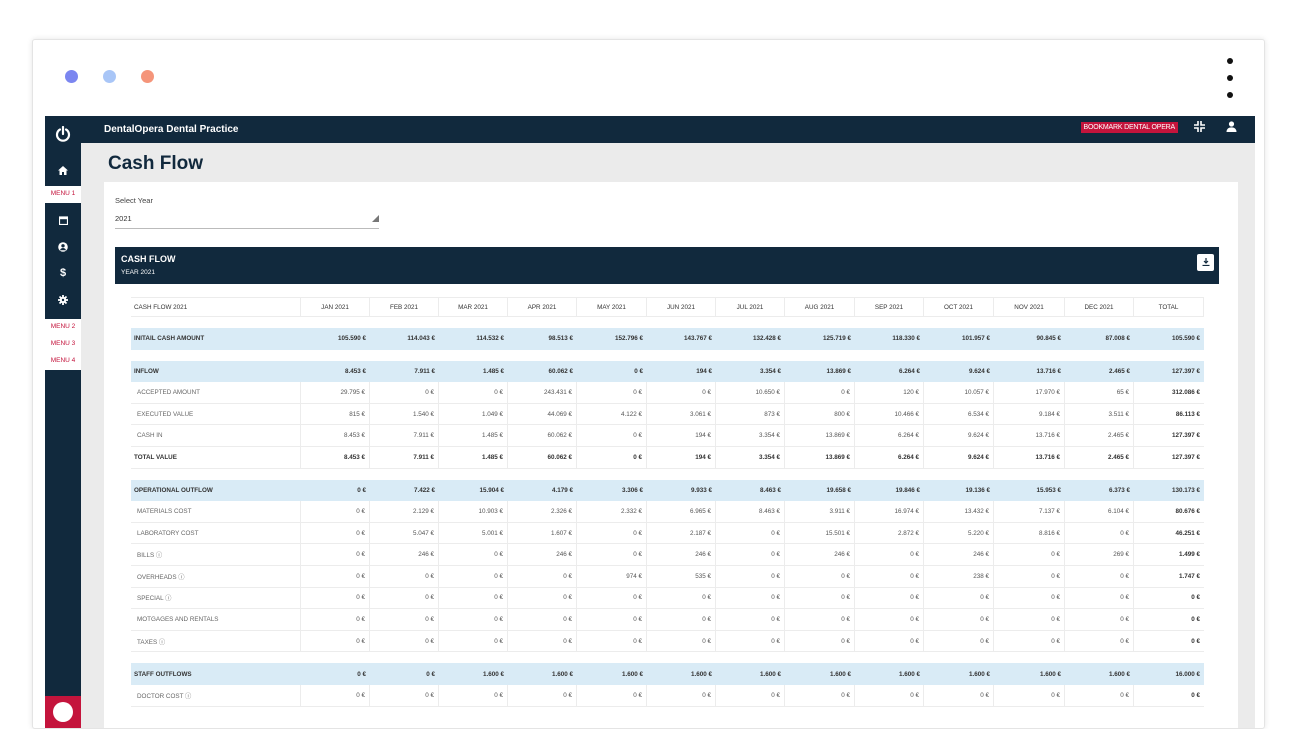 The image size is (1300, 729). I want to click on row-label: ACCEPTED AMOUNT, so click(216, 392).